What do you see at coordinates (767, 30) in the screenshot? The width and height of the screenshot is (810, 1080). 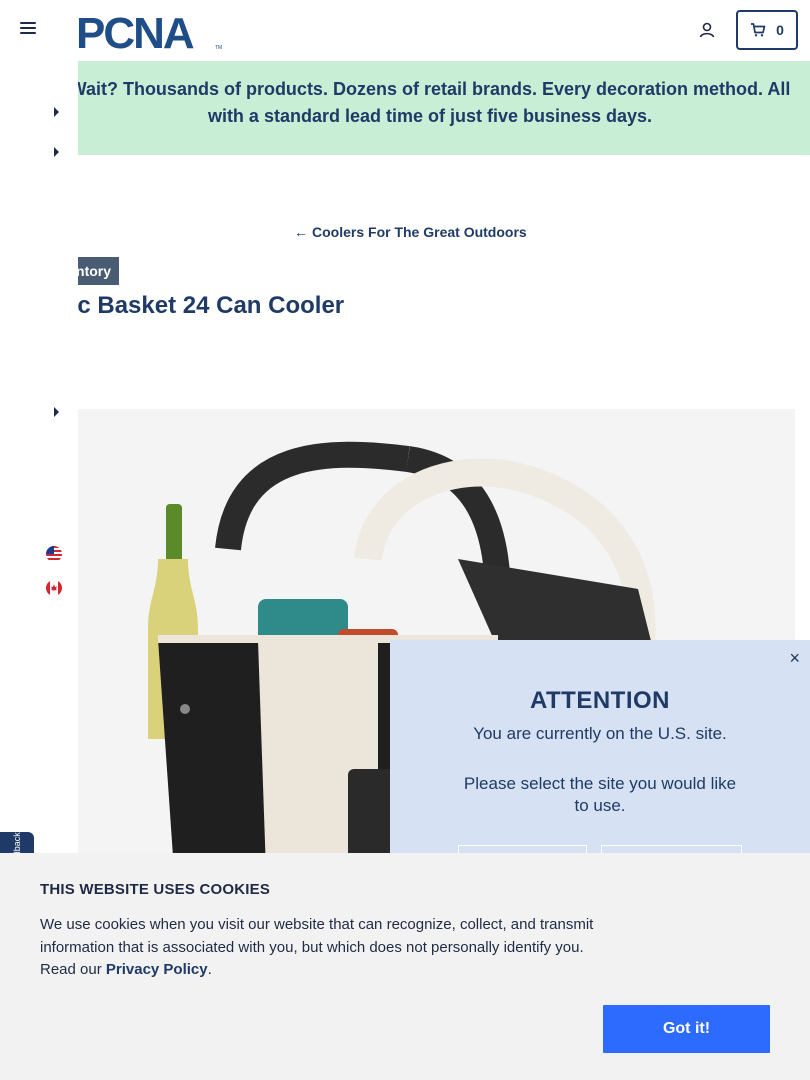 I see `cart-button: 0` at bounding box center [767, 30].